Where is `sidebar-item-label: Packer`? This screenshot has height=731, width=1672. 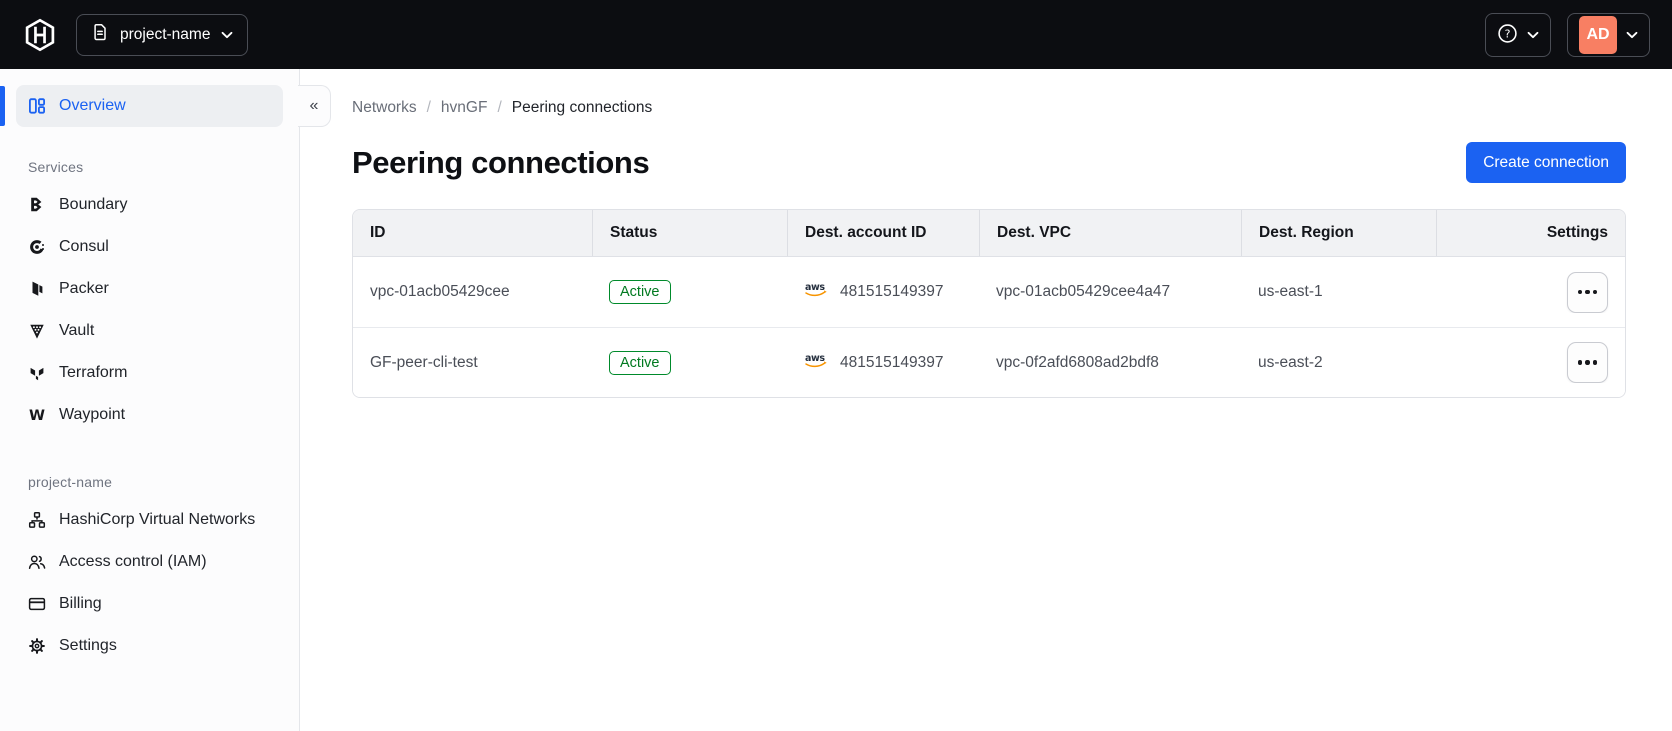
sidebar-item-label: Packer is located at coordinates (84, 288).